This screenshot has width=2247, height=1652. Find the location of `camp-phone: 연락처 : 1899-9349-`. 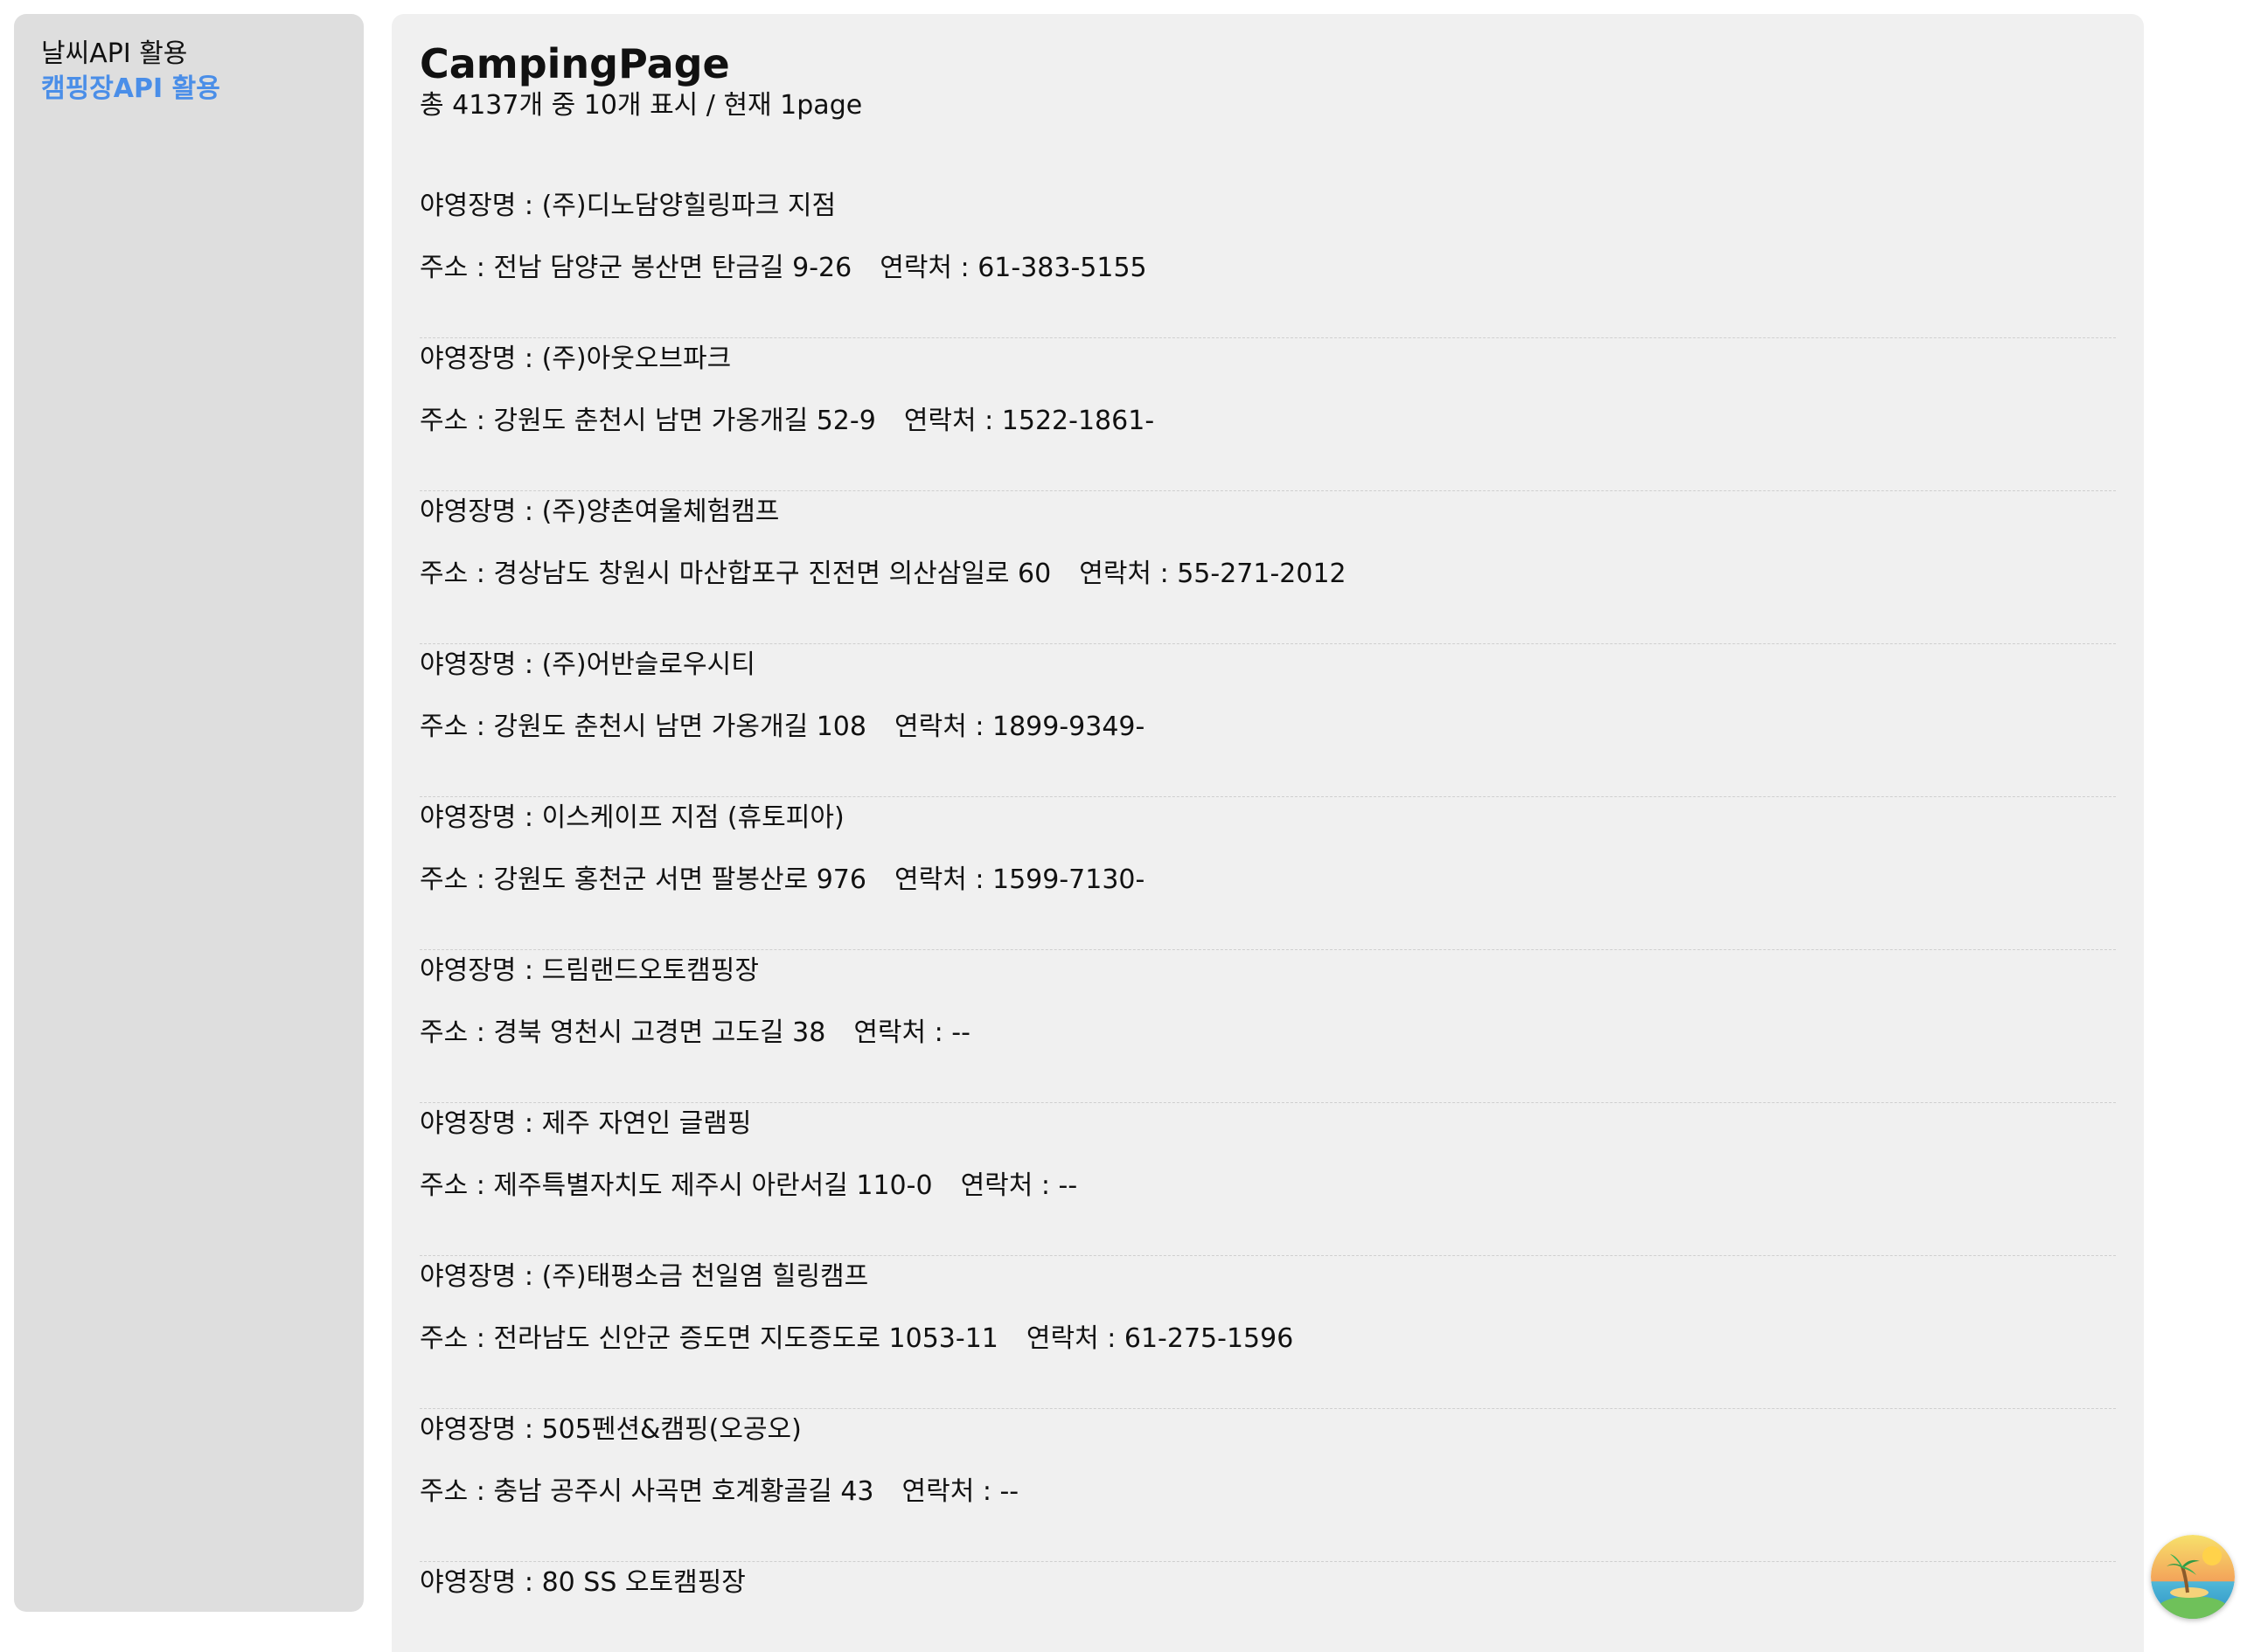

camp-phone: 연락처 : 1899-9349- is located at coordinates (1020, 727).